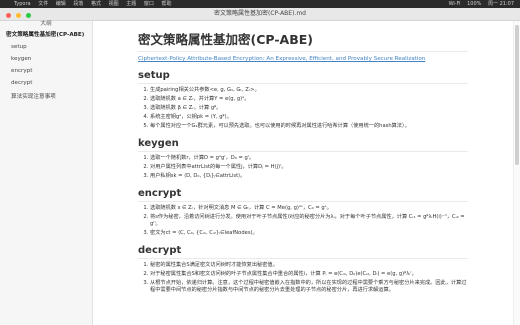  Describe the element at coordinates (309, 167) in the screenshot. I see `list-item: 对用户属性列表中attrList的每一个属性j，计算Dⱼ = H(j)ʳ。` at that location.